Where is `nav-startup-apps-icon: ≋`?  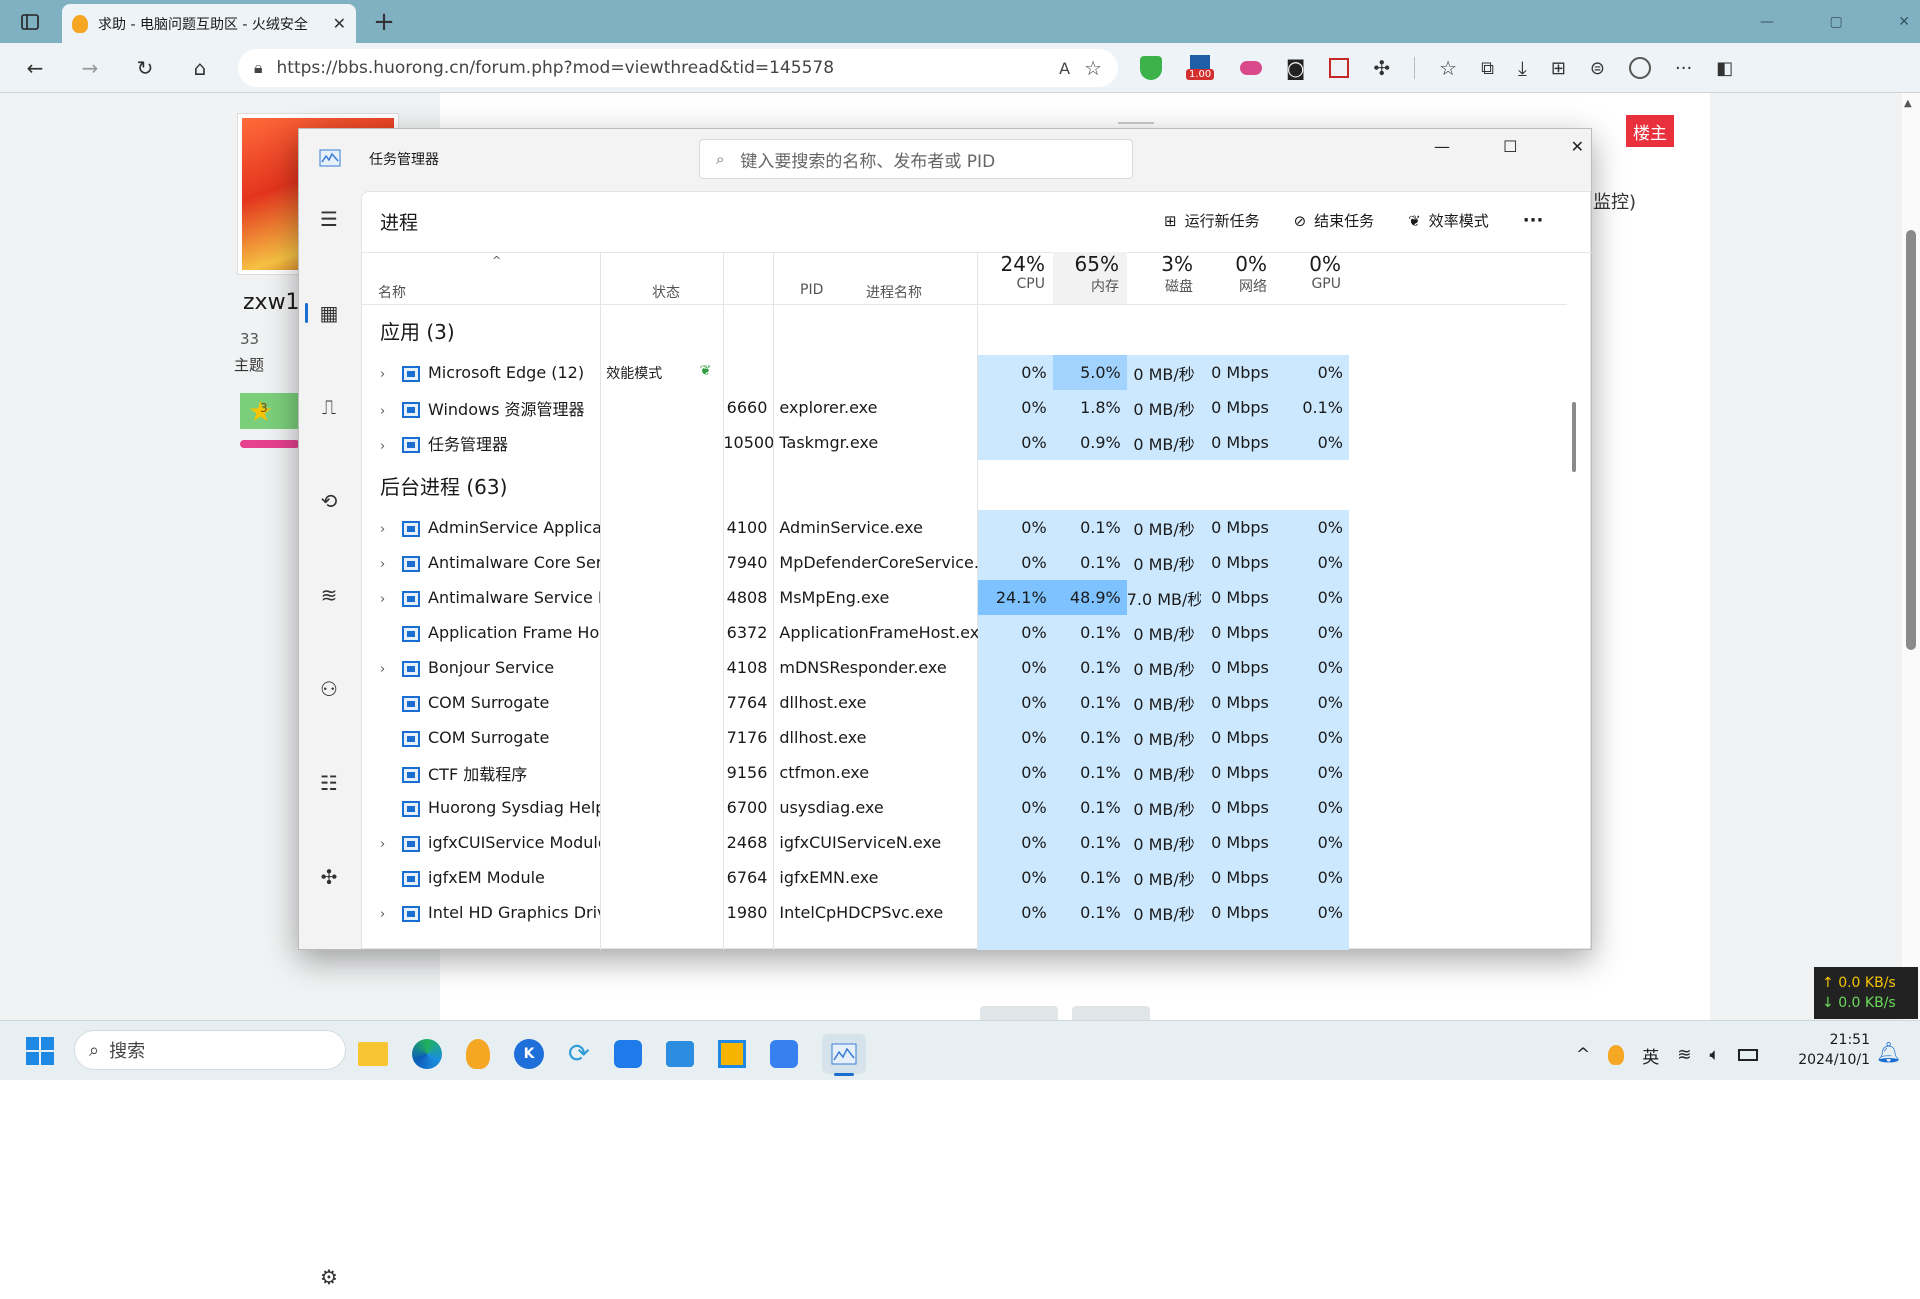 nav-startup-apps-icon: ≋ is located at coordinates (329, 595).